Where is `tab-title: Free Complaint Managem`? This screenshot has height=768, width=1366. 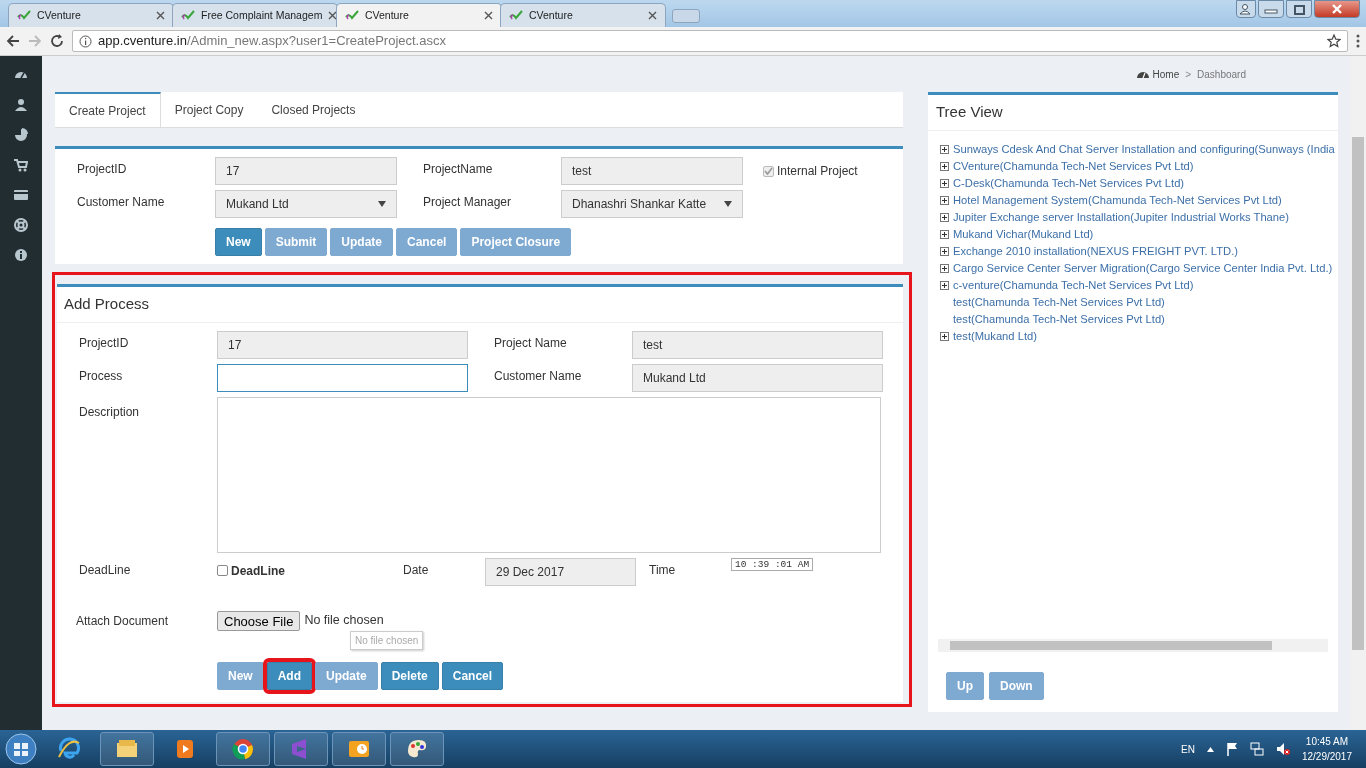
tab-title: Free Complaint Managem is located at coordinates (262, 15).